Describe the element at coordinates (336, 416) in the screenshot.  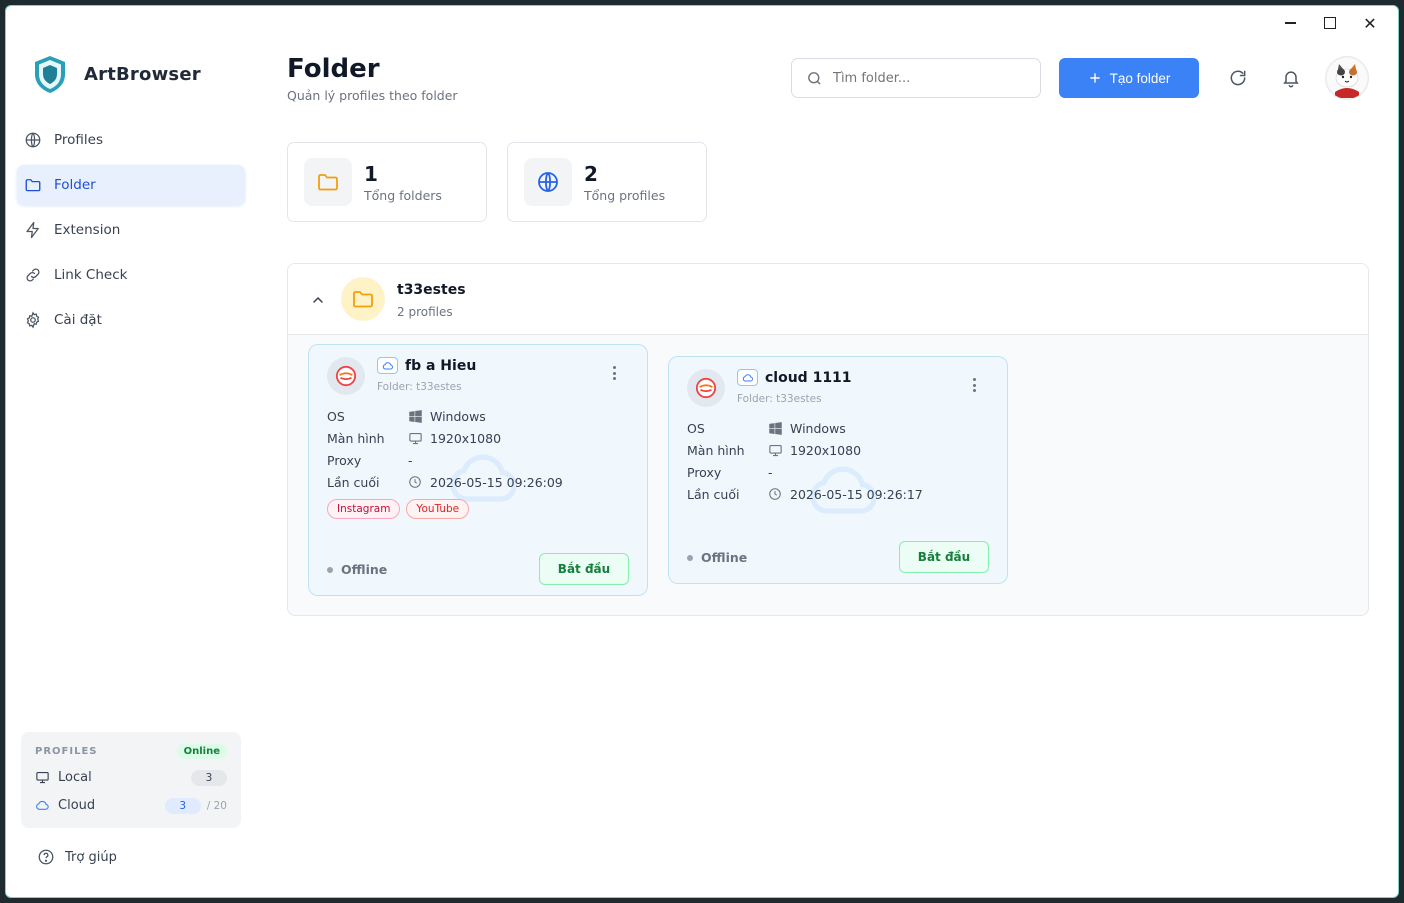
I see `os-label: OS` at that location.